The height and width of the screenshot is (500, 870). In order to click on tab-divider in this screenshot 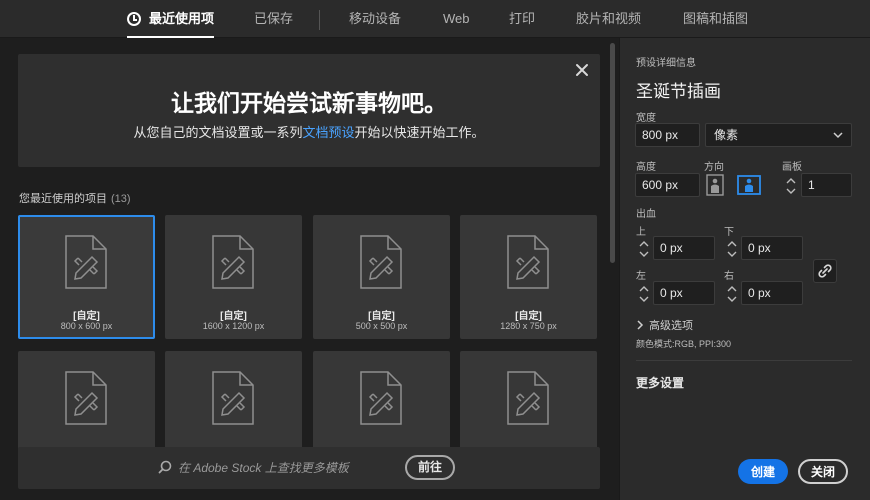, I will do `click(319, 20)`.